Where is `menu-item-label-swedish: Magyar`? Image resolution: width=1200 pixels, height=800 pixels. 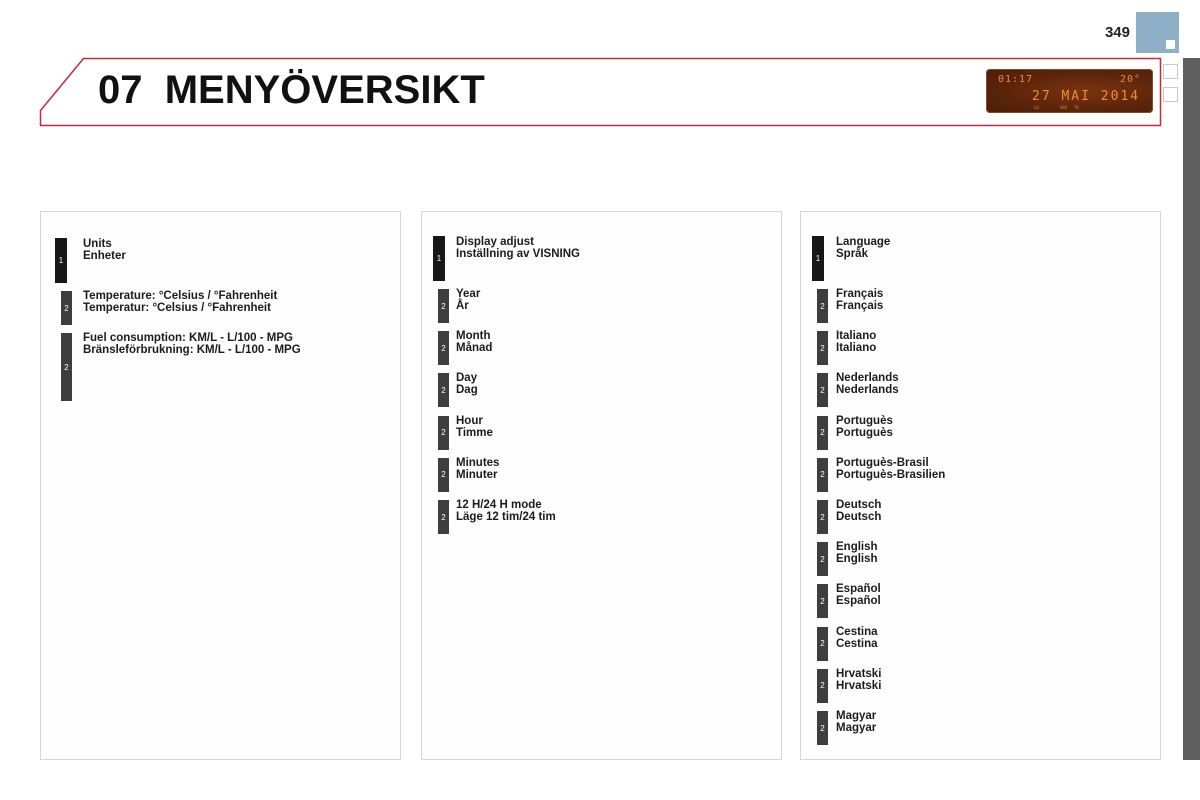 menu-item-label-swedish: Magyar is located at coordinates (856, 728).